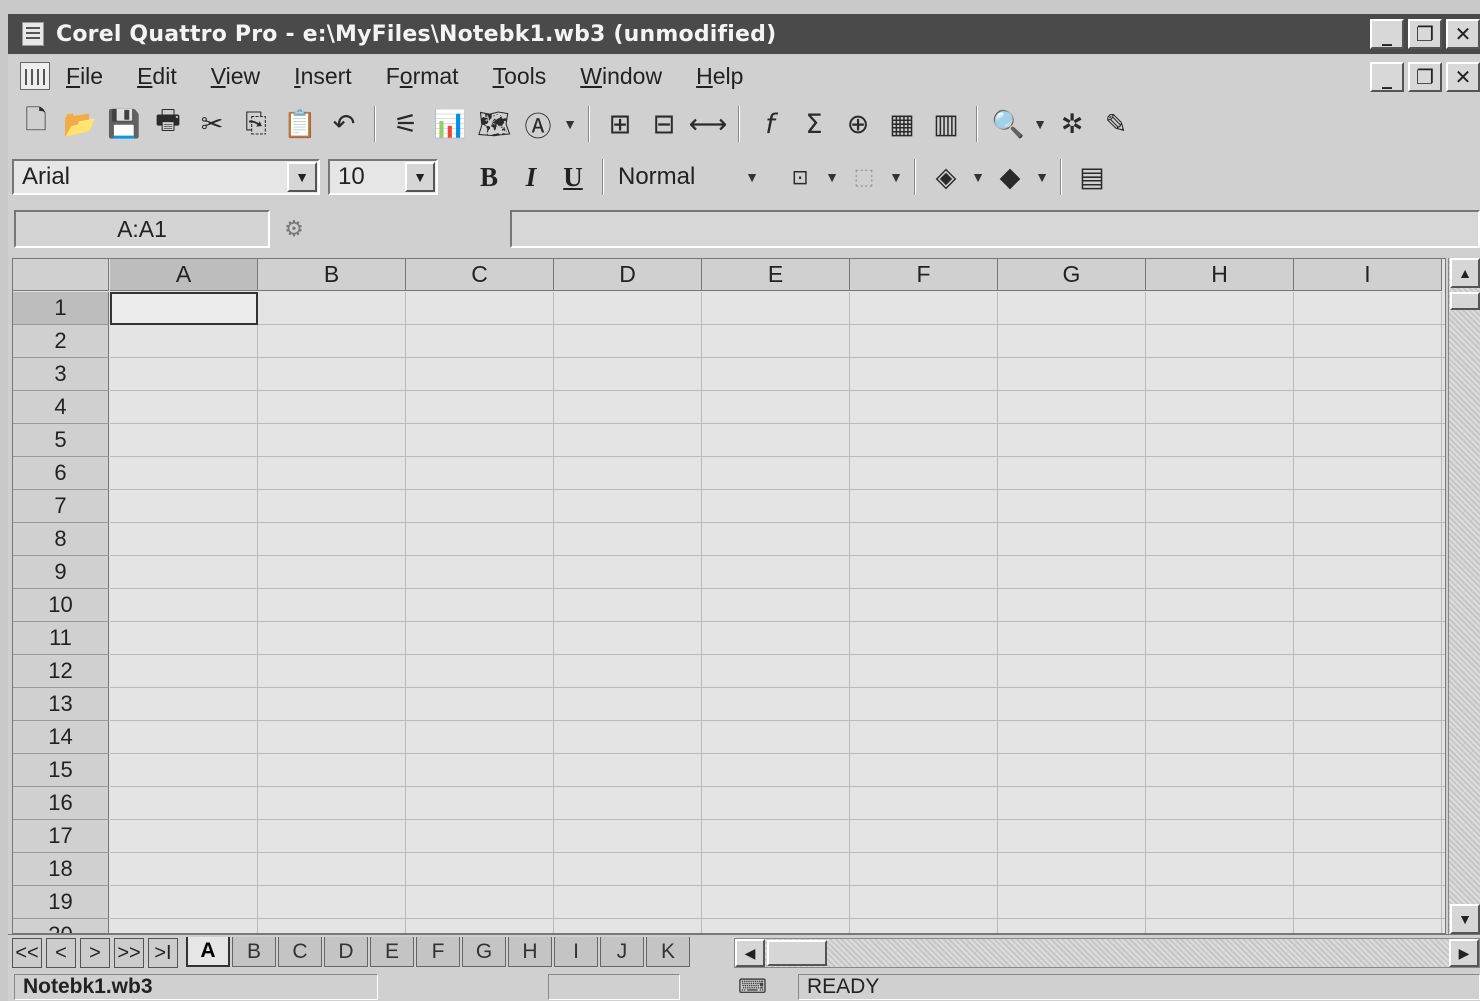  What do you see at coordinates (163, 953) in the screenshot?
I see `sheet-nav-button: >I` at bounding box center [163, 953].